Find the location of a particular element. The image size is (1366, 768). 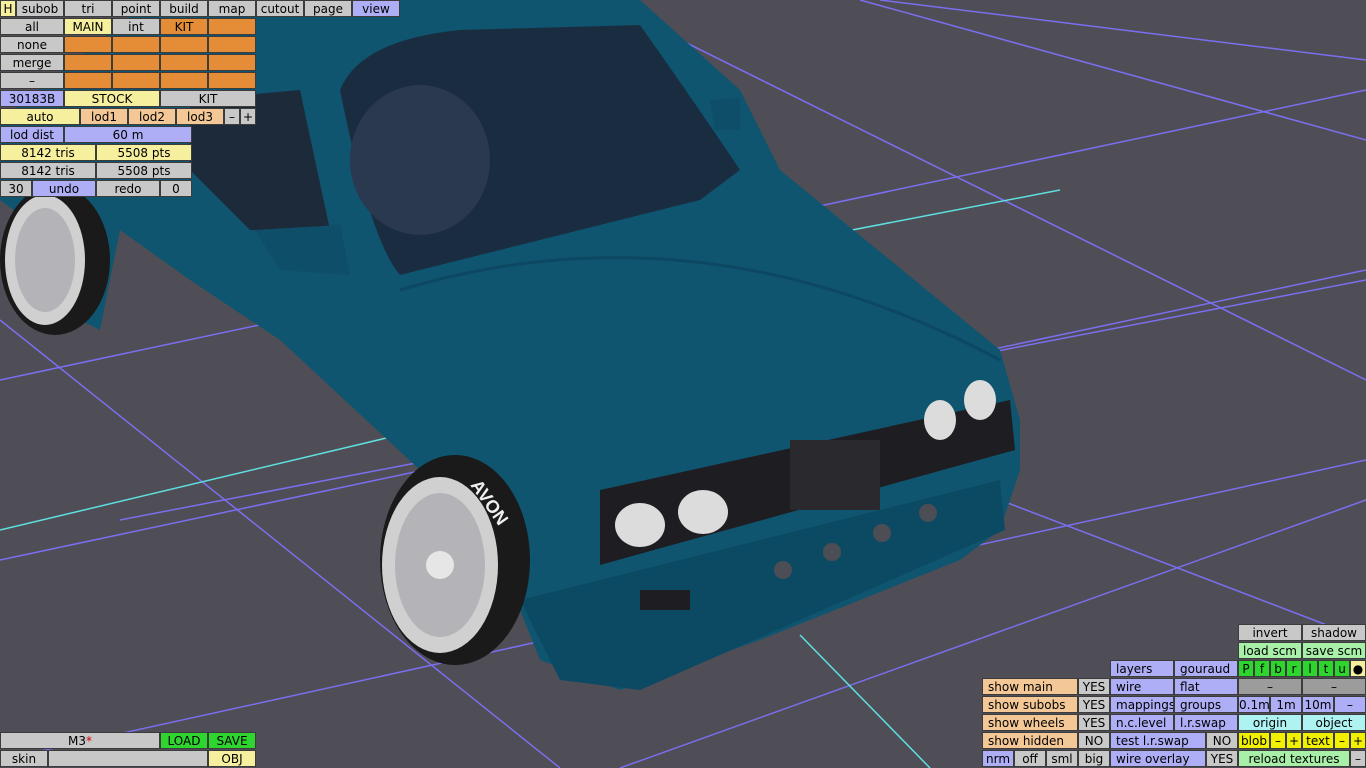

tab-page: page is located at coordinates (328, 8).